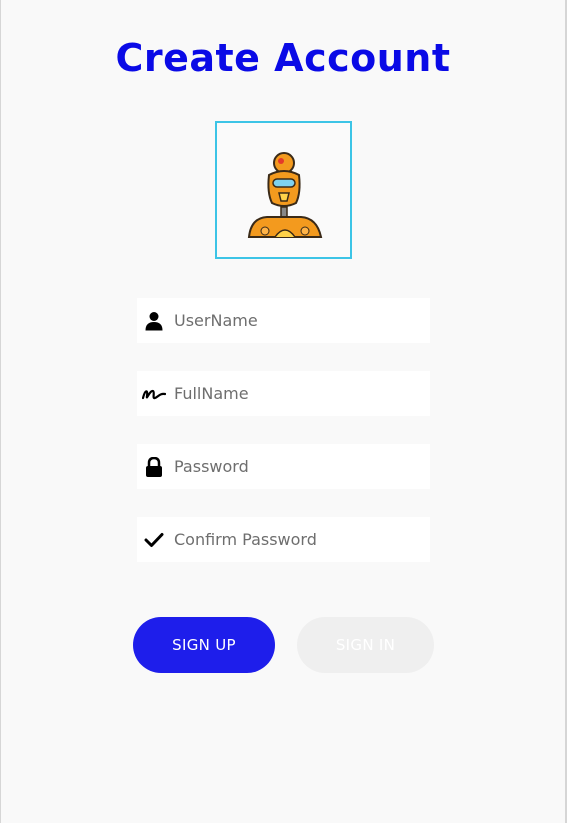 This screenshot has width=567, height=823. I want to click on user-icon, so click(154, 320).